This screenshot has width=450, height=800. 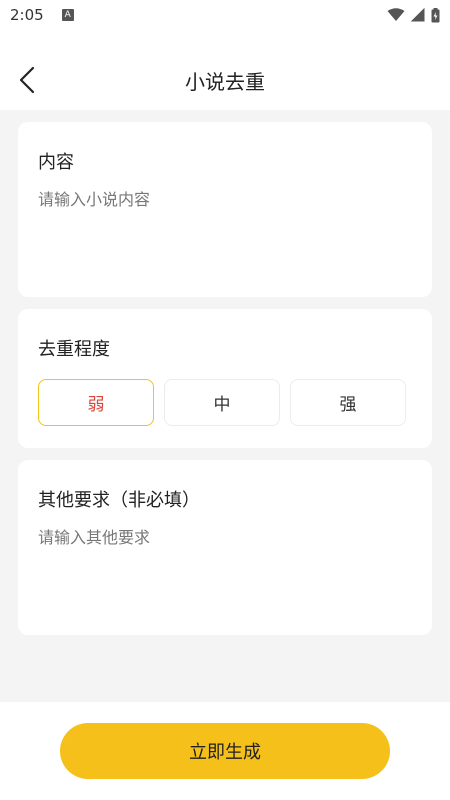 I want to click on status-time: 2:05, so click(x=27, y=15).